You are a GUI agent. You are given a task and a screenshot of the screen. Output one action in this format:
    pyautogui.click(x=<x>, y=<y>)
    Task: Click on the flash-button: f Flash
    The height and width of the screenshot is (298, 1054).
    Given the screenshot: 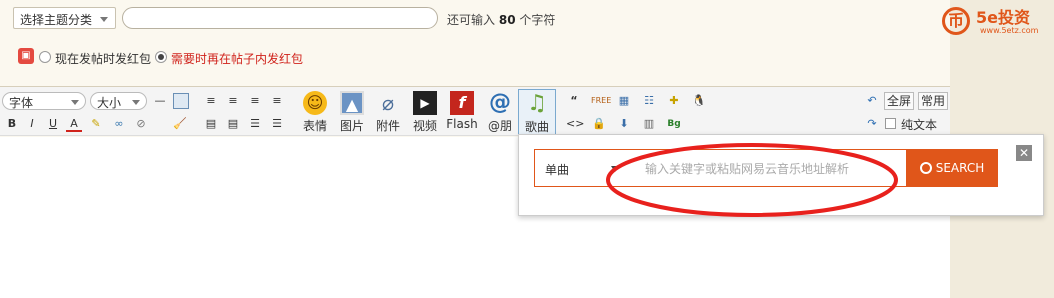 What is the action you would take?
    pyautogui.click(x=462, y=112)
    